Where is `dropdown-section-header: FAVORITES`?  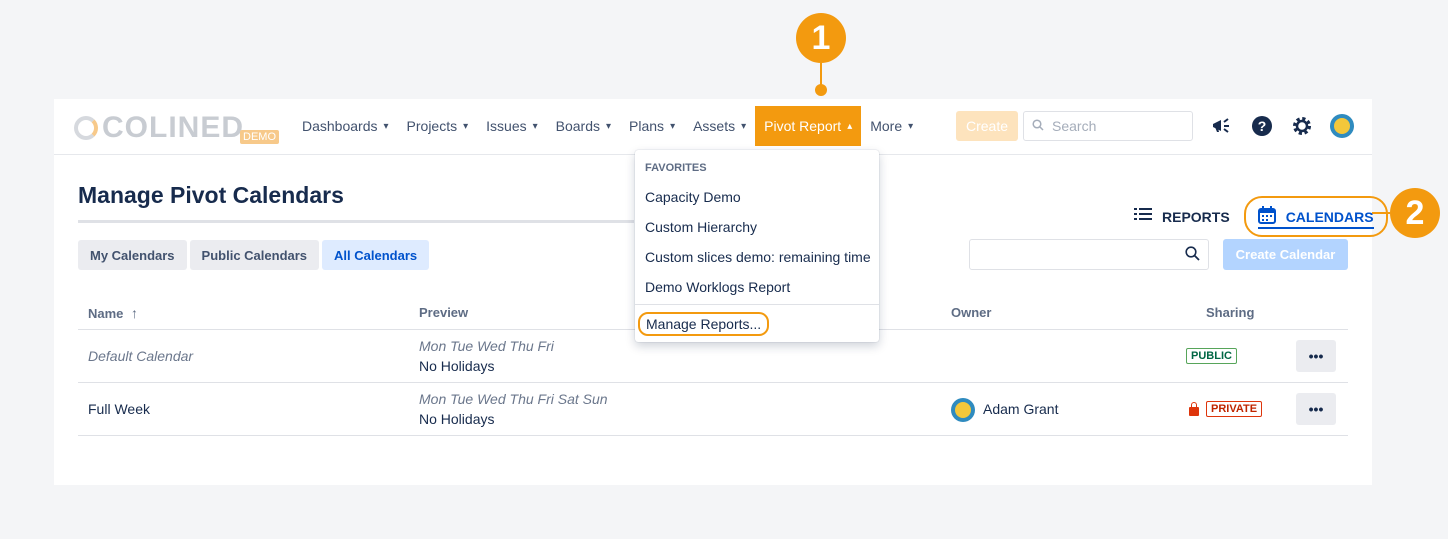 dropdown-section-header: FAVORITES is located at coordinates (676, 168).